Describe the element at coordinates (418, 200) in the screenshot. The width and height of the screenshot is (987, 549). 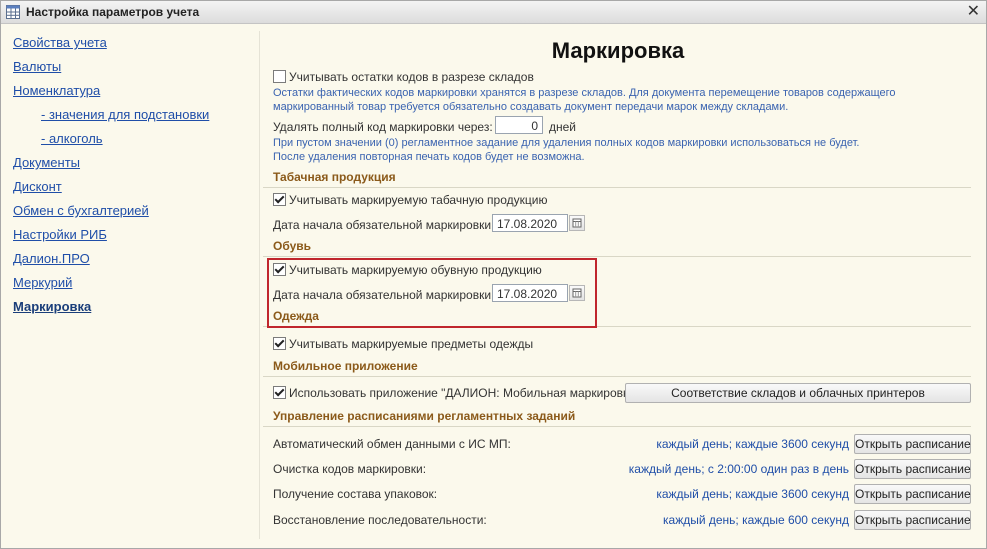
I see `tobacco-checkbox-label: Учитывать маркируемую табачную продукцию` at that location.